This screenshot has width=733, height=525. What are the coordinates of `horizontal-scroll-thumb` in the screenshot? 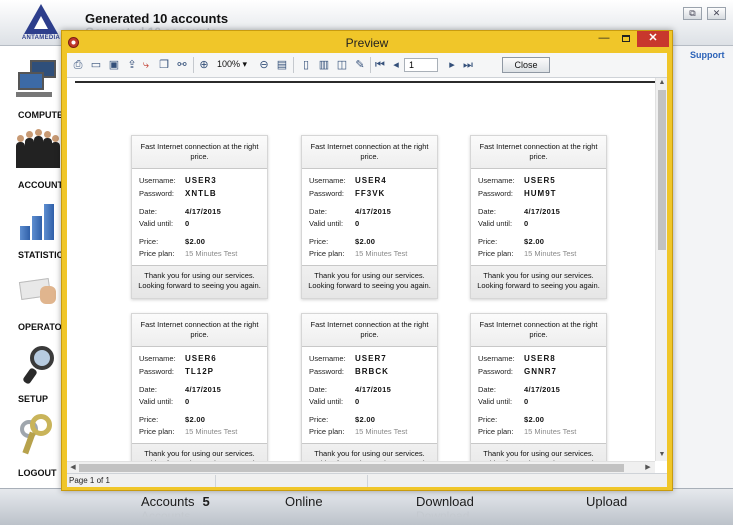 It's located at (351, 468).